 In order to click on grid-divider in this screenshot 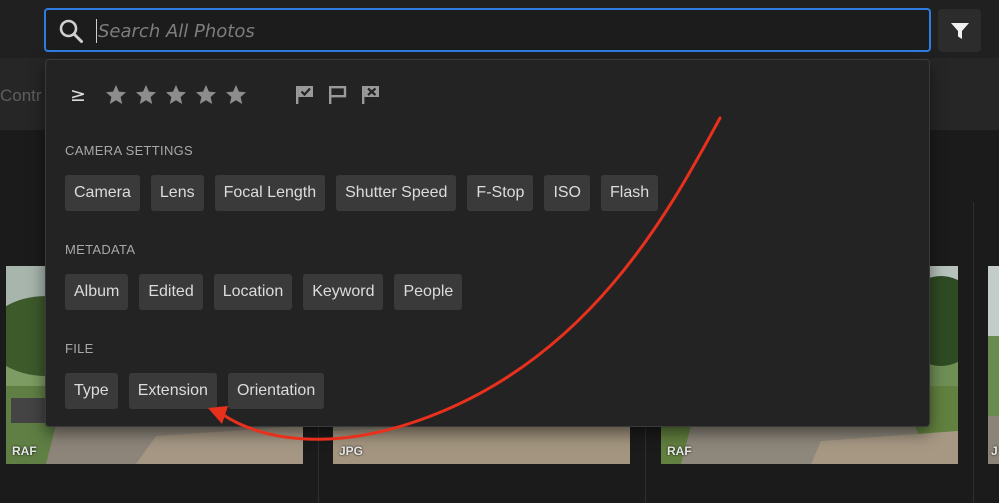, I will do `click(973, 352)`.